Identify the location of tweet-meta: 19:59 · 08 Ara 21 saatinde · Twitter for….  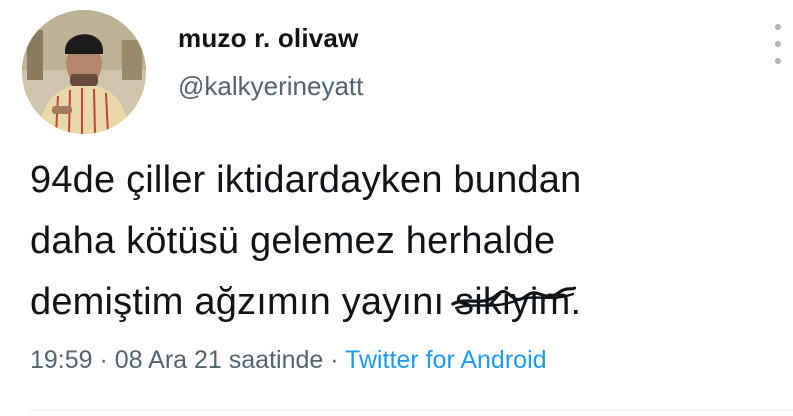
(288, 360).